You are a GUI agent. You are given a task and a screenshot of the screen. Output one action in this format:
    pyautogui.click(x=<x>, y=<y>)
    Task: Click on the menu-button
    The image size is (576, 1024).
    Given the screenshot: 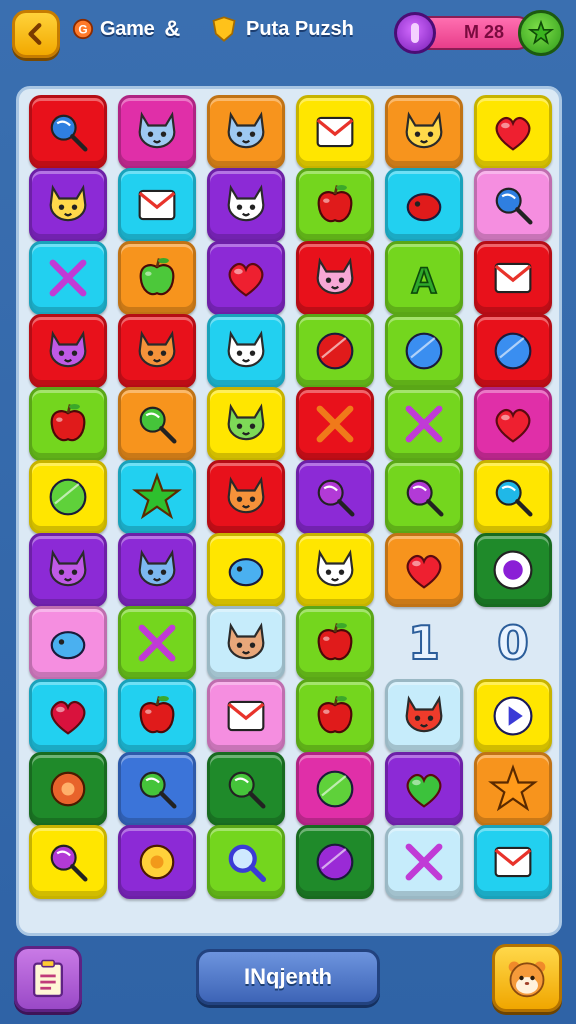 What is the action you would take?
    pyautogui.click(x=48, y=979)
    